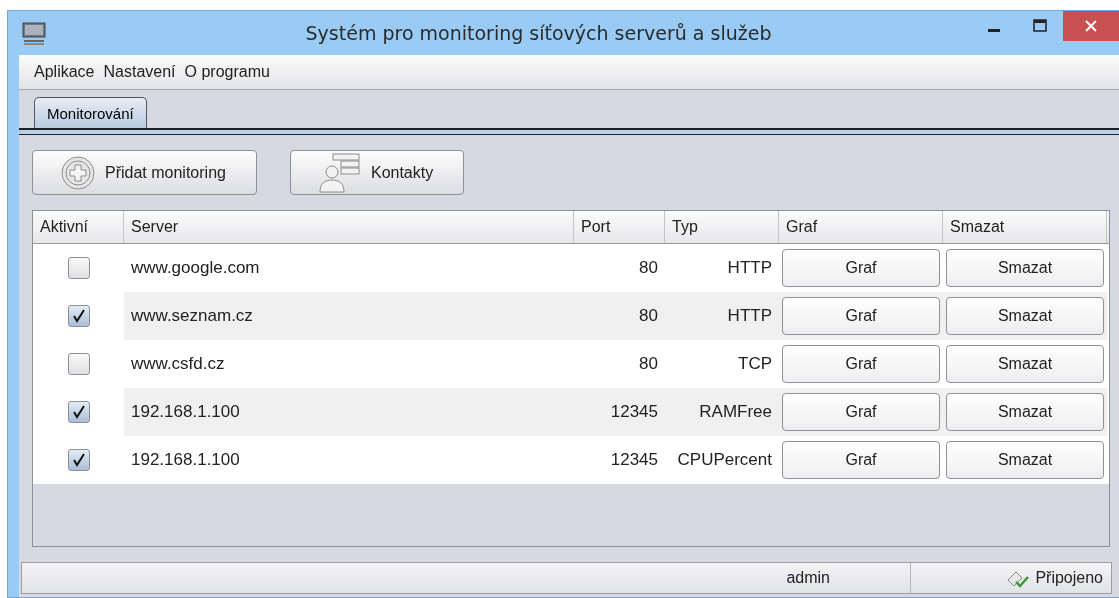  I want to click on close-icon, so click(1091, 26).